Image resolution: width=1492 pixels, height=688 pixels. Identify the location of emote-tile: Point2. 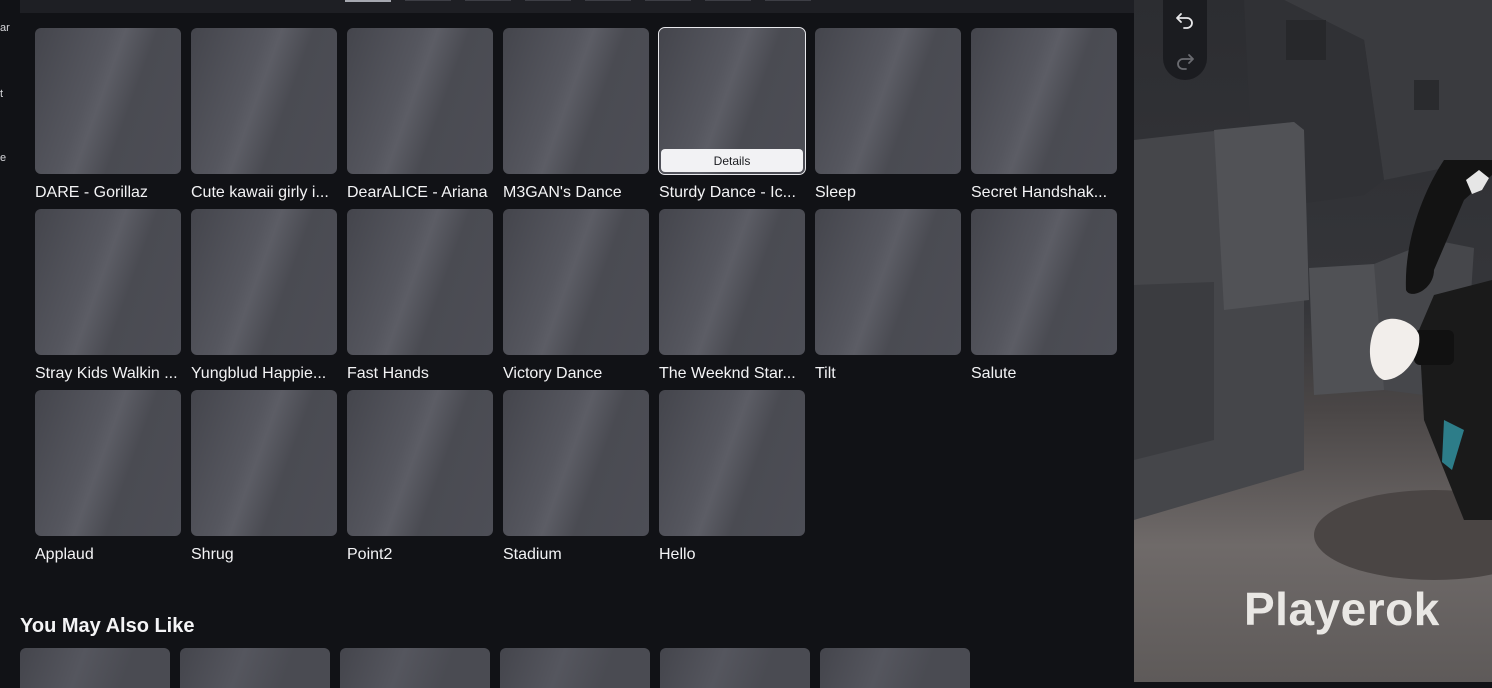
(420, 480).